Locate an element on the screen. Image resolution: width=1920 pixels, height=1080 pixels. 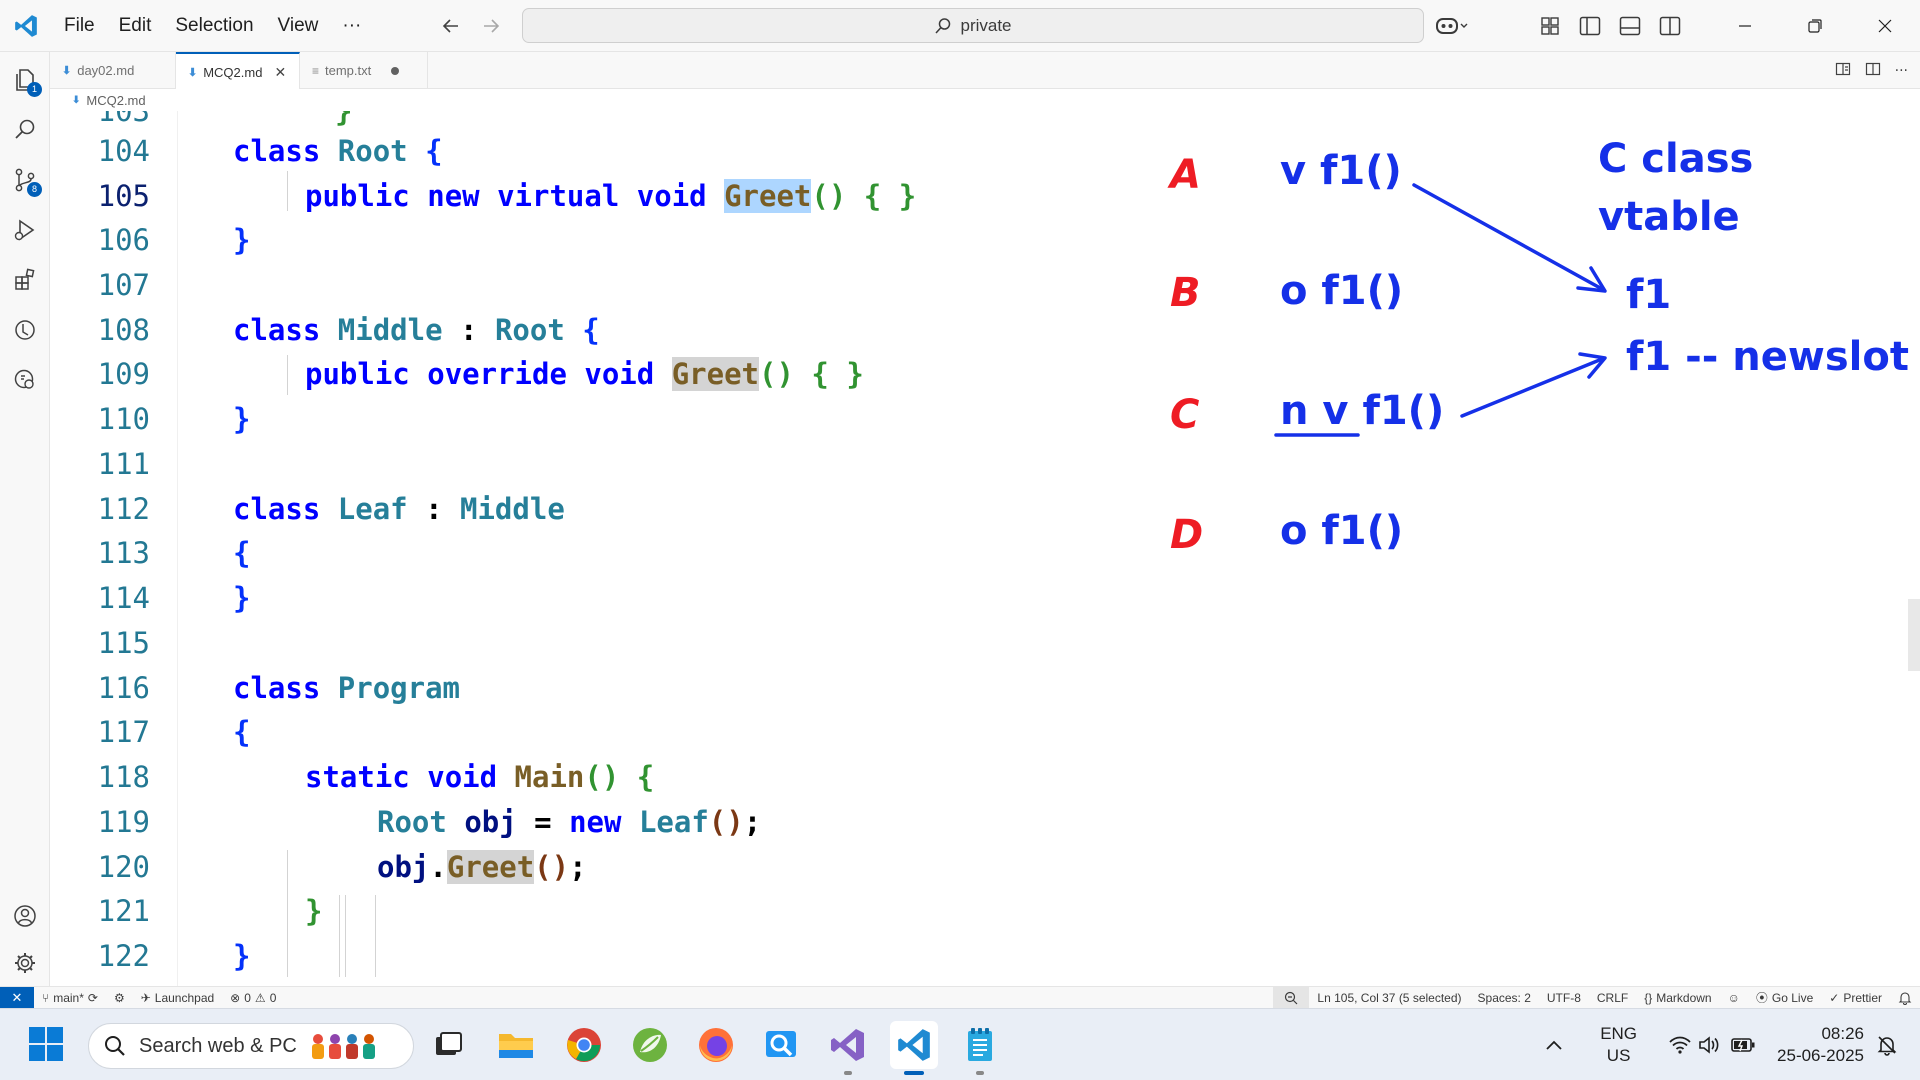
language-indicator: ENG US is located at coordinates (1618, 1045).